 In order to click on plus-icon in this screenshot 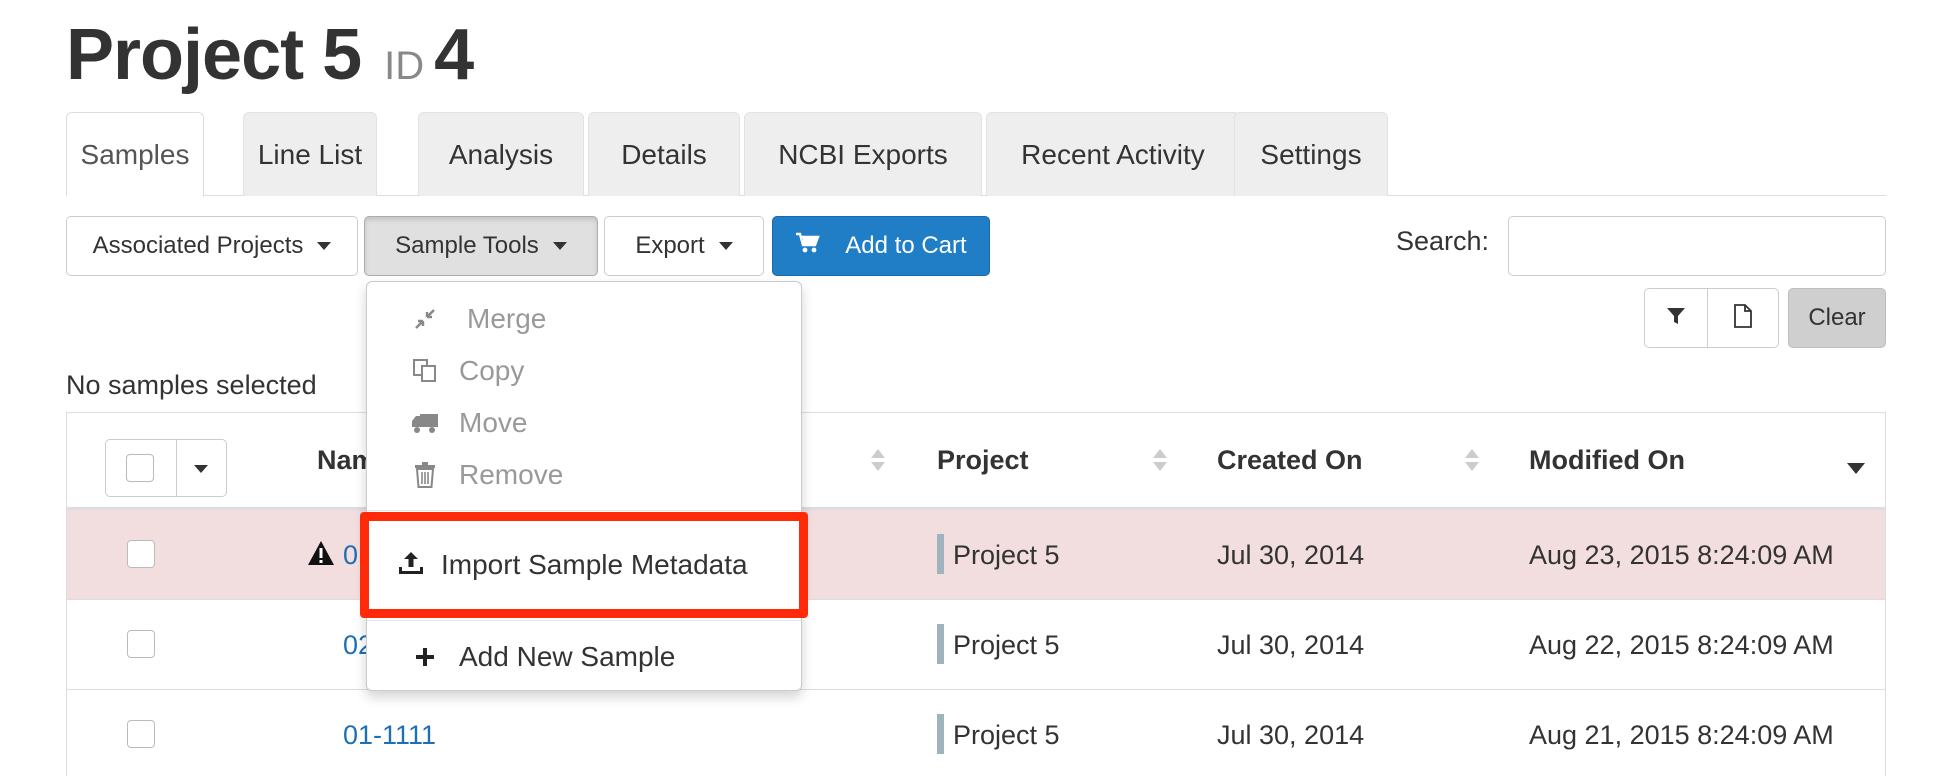, I will do `click(425, 657)`.